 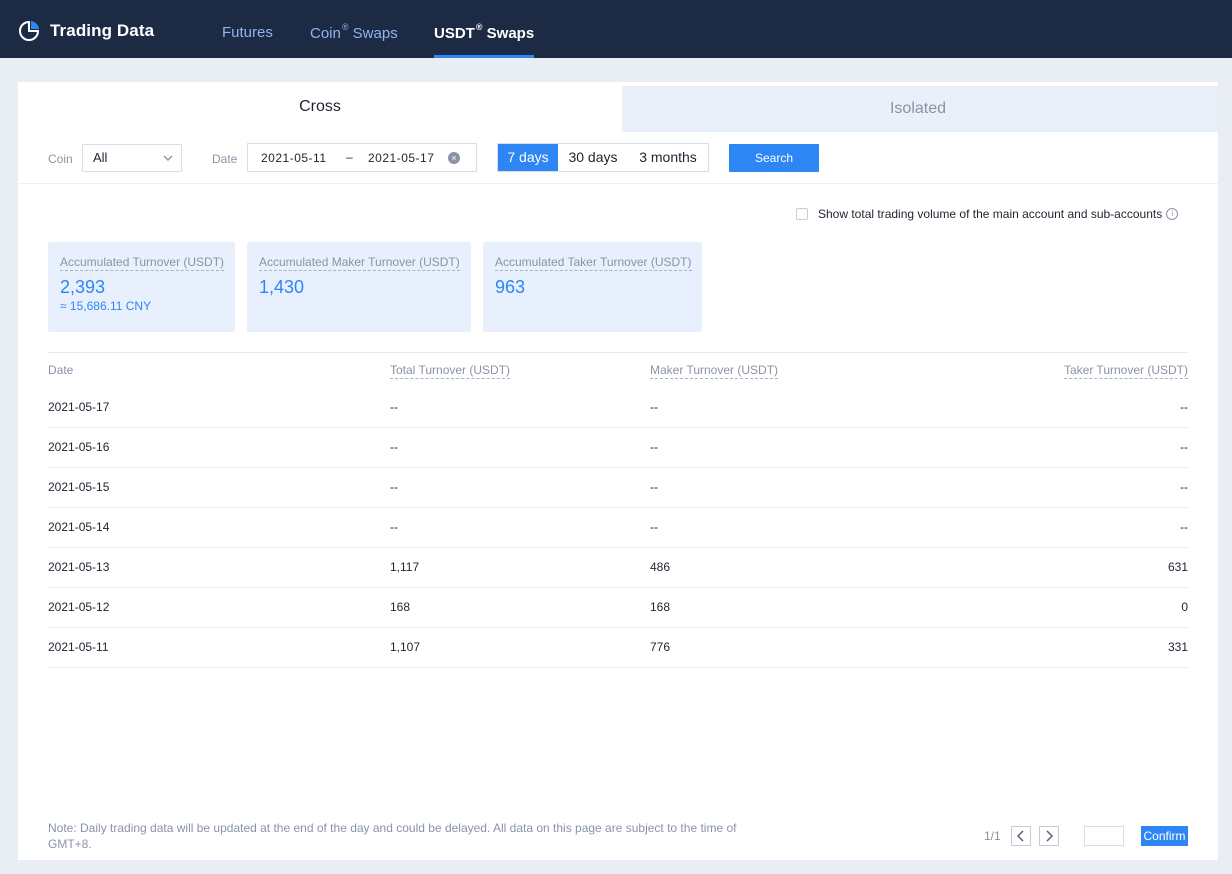 What do you see at coordinates (102, 30) in the screenshot?
I see `brand-title: Trading Data` at bounding box center [102, 30].